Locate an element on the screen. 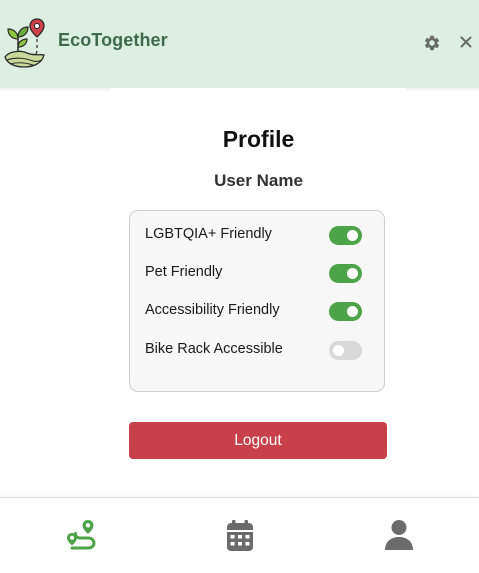 The image size is (479, 573). lgbtqia-friendly-toggle is located at coordinates (345, 235).